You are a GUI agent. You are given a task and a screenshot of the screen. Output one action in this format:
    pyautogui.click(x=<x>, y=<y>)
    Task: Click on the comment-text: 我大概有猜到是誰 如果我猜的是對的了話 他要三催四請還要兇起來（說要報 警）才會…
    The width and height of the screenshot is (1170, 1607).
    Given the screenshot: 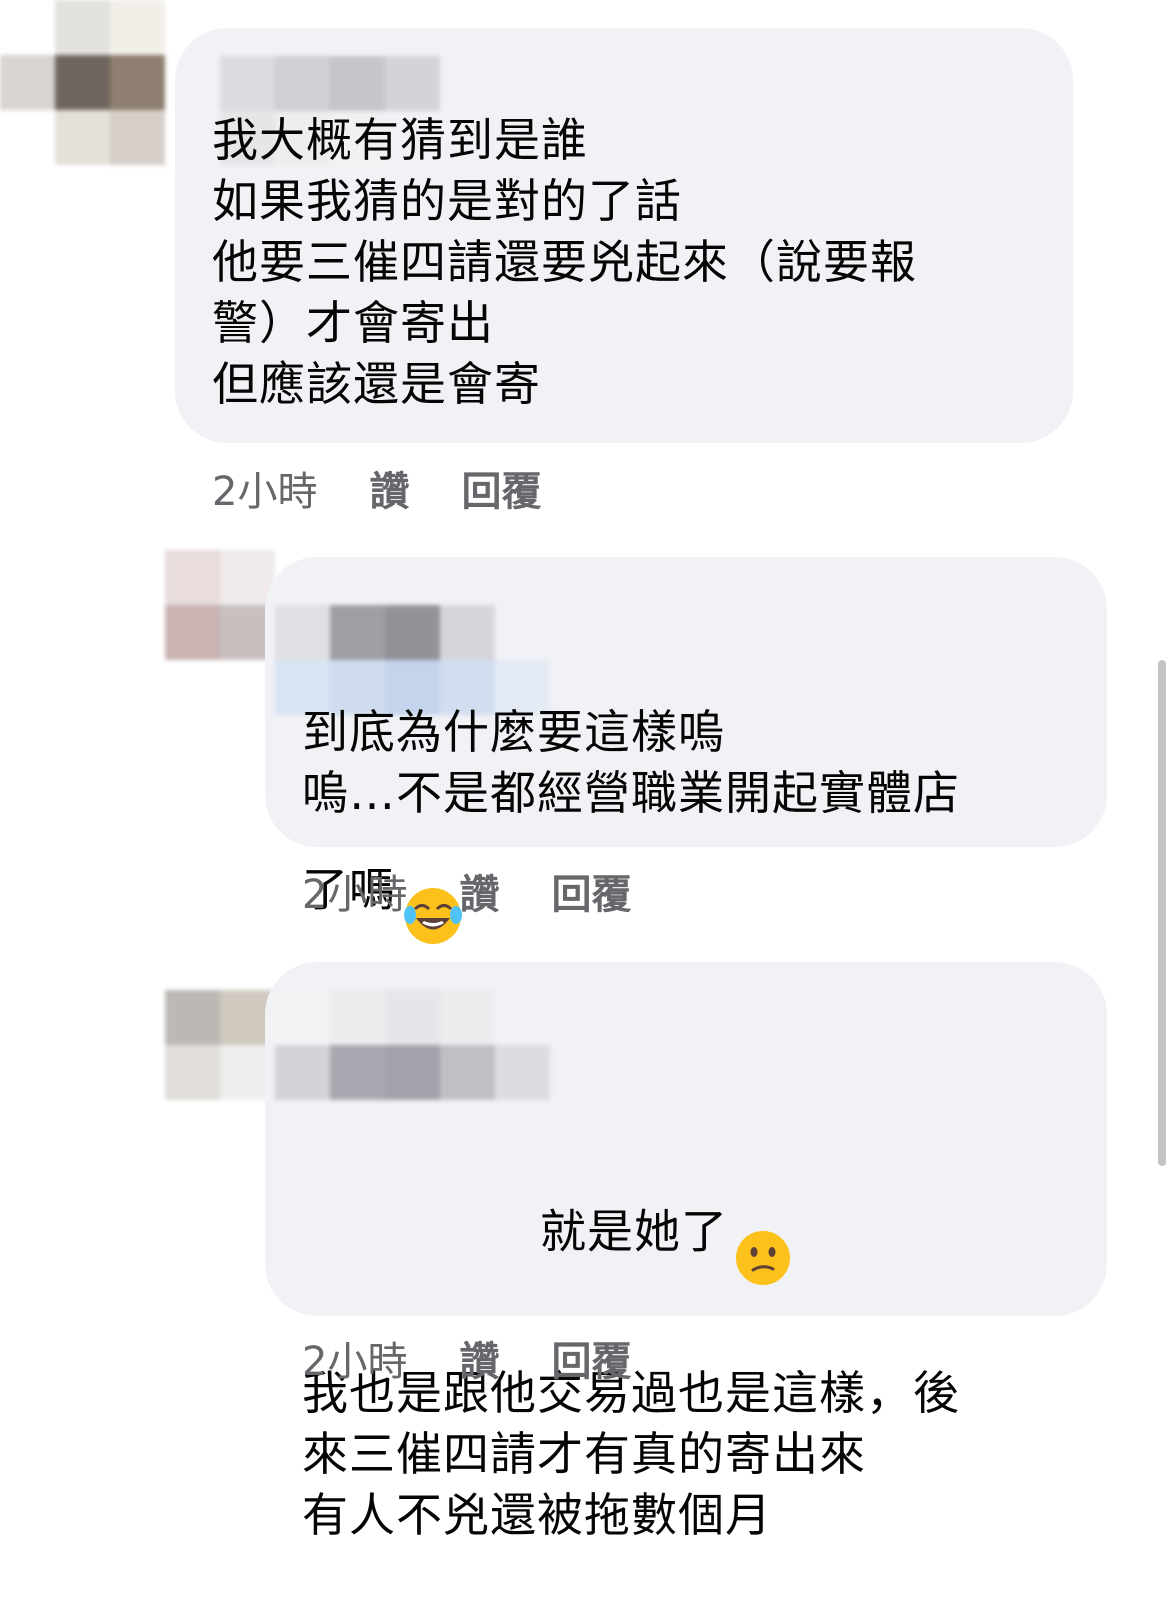 What is the action you would take?
    pyautogui.click(x=564, y=262)
    